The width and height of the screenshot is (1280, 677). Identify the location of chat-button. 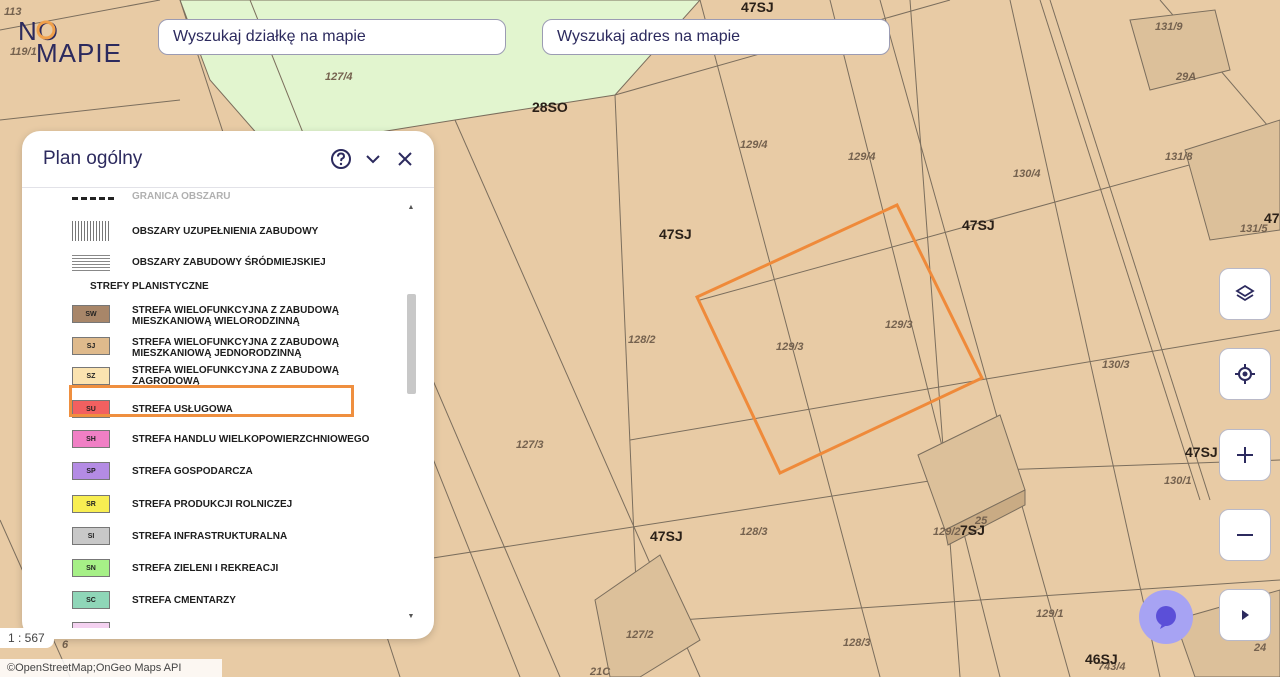
(1166, 617).